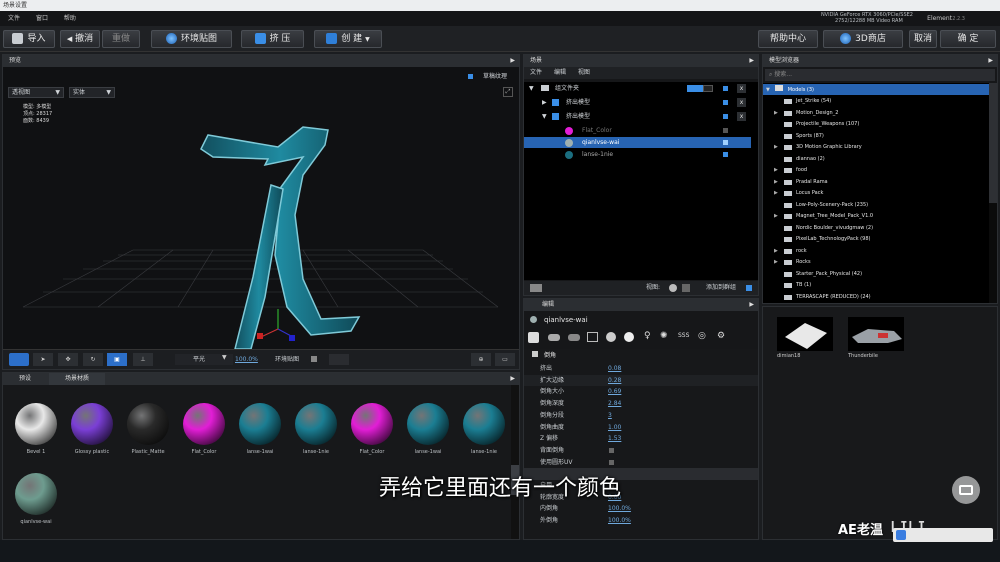 Image resolution: width=1000 pixels, height=562 pixels. What do you see at coordinates (610, 415) in the screenshot?
I see `property-value: 3` at bounding box center [610, 415].